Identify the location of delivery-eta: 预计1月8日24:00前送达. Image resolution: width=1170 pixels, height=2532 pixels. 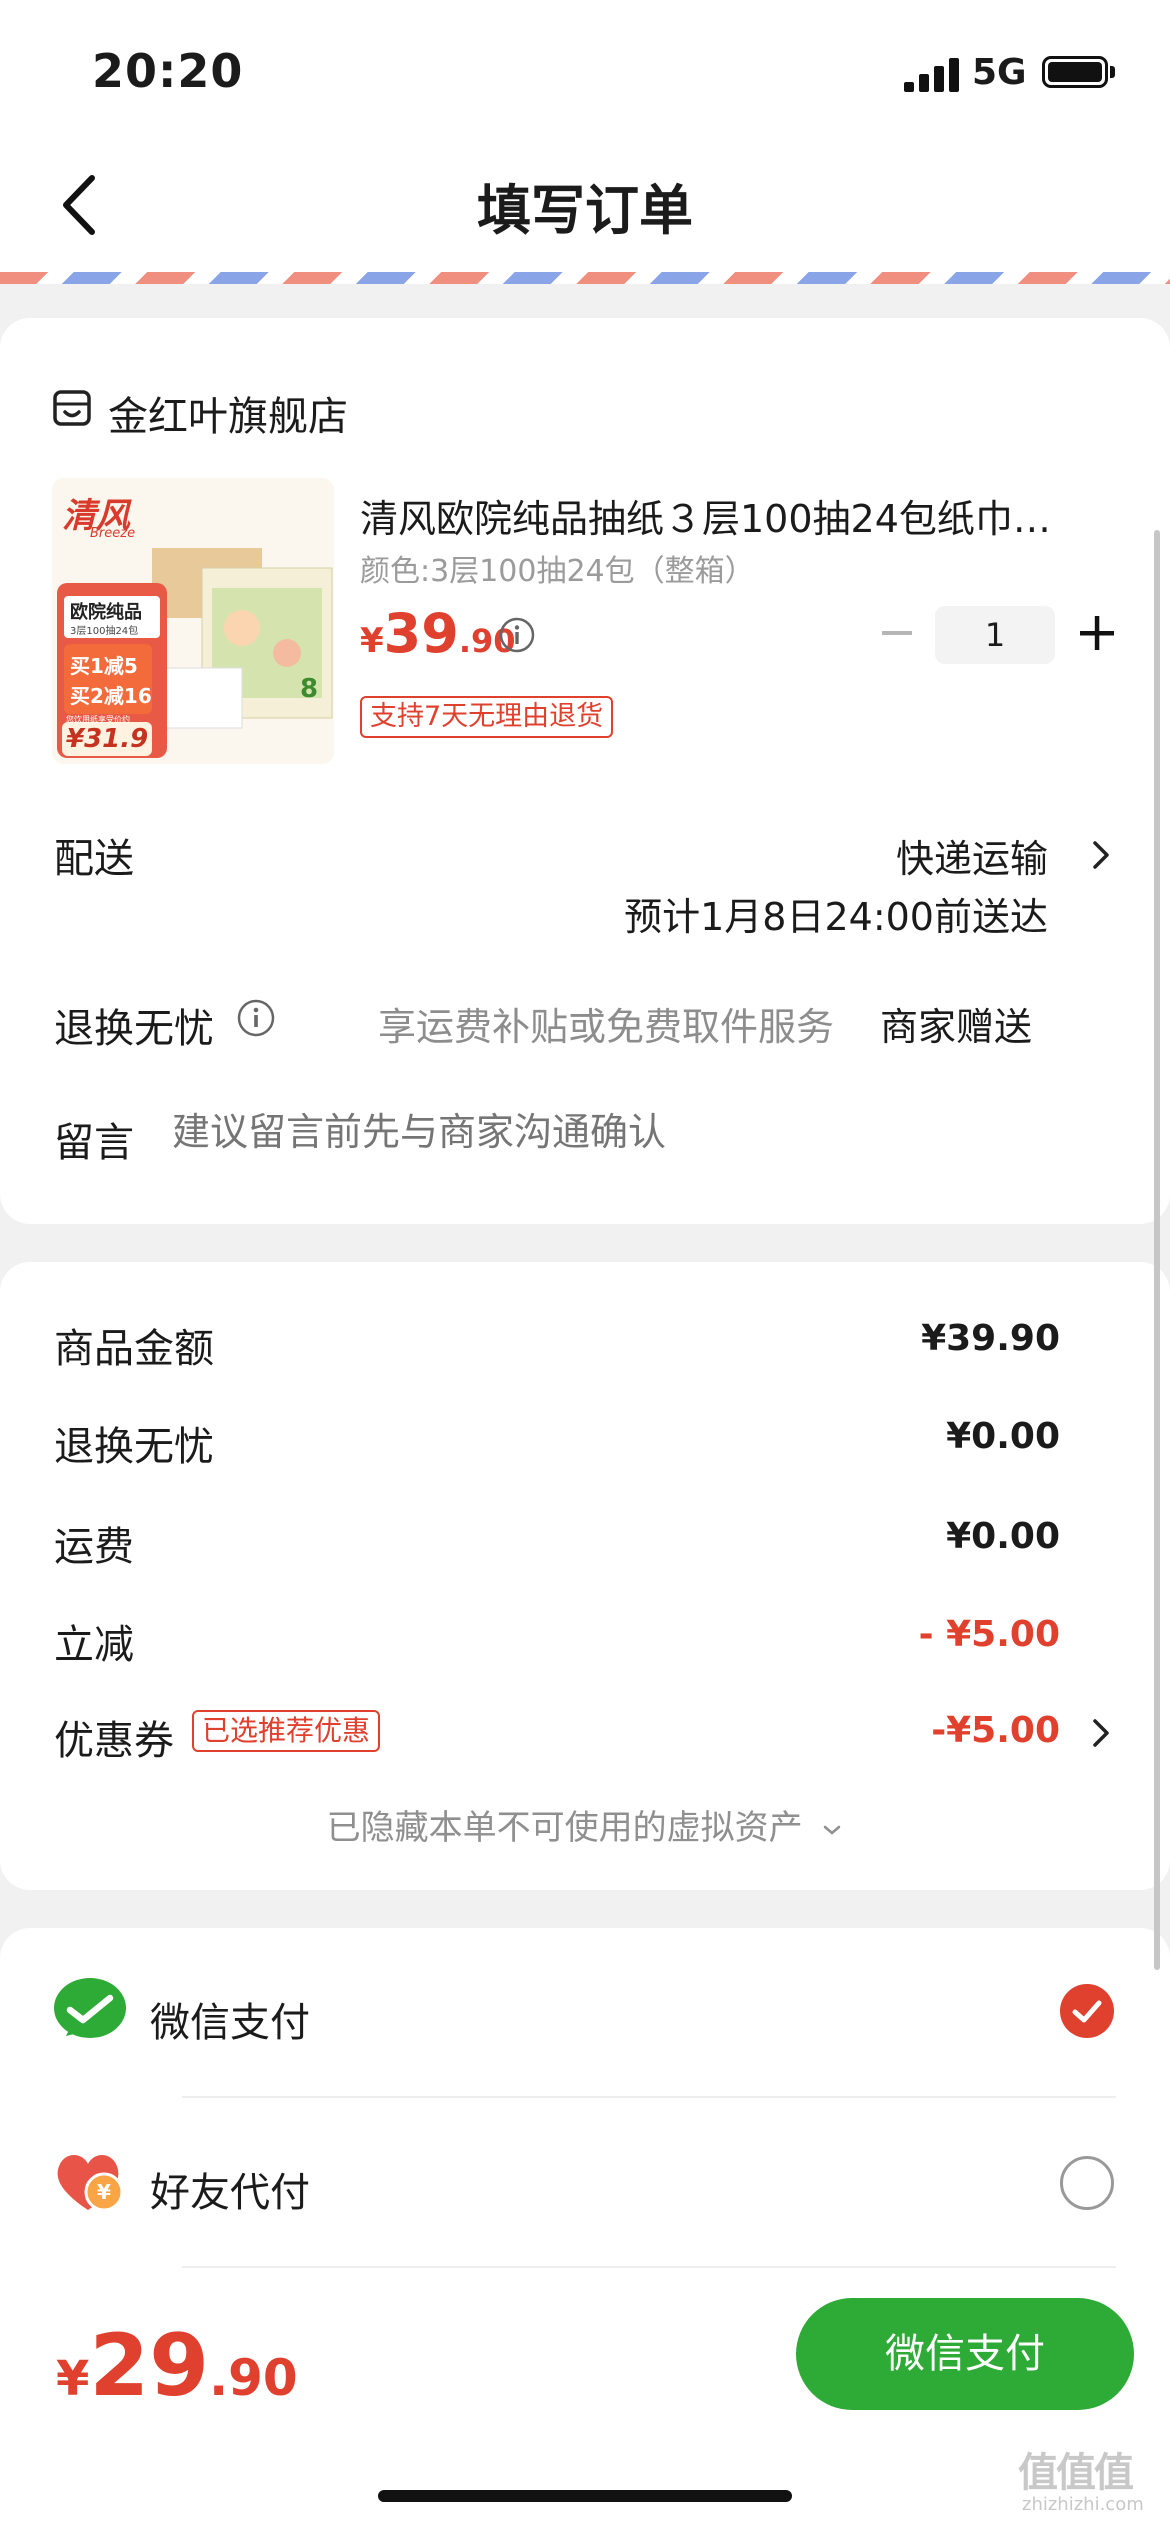
(836, 917).